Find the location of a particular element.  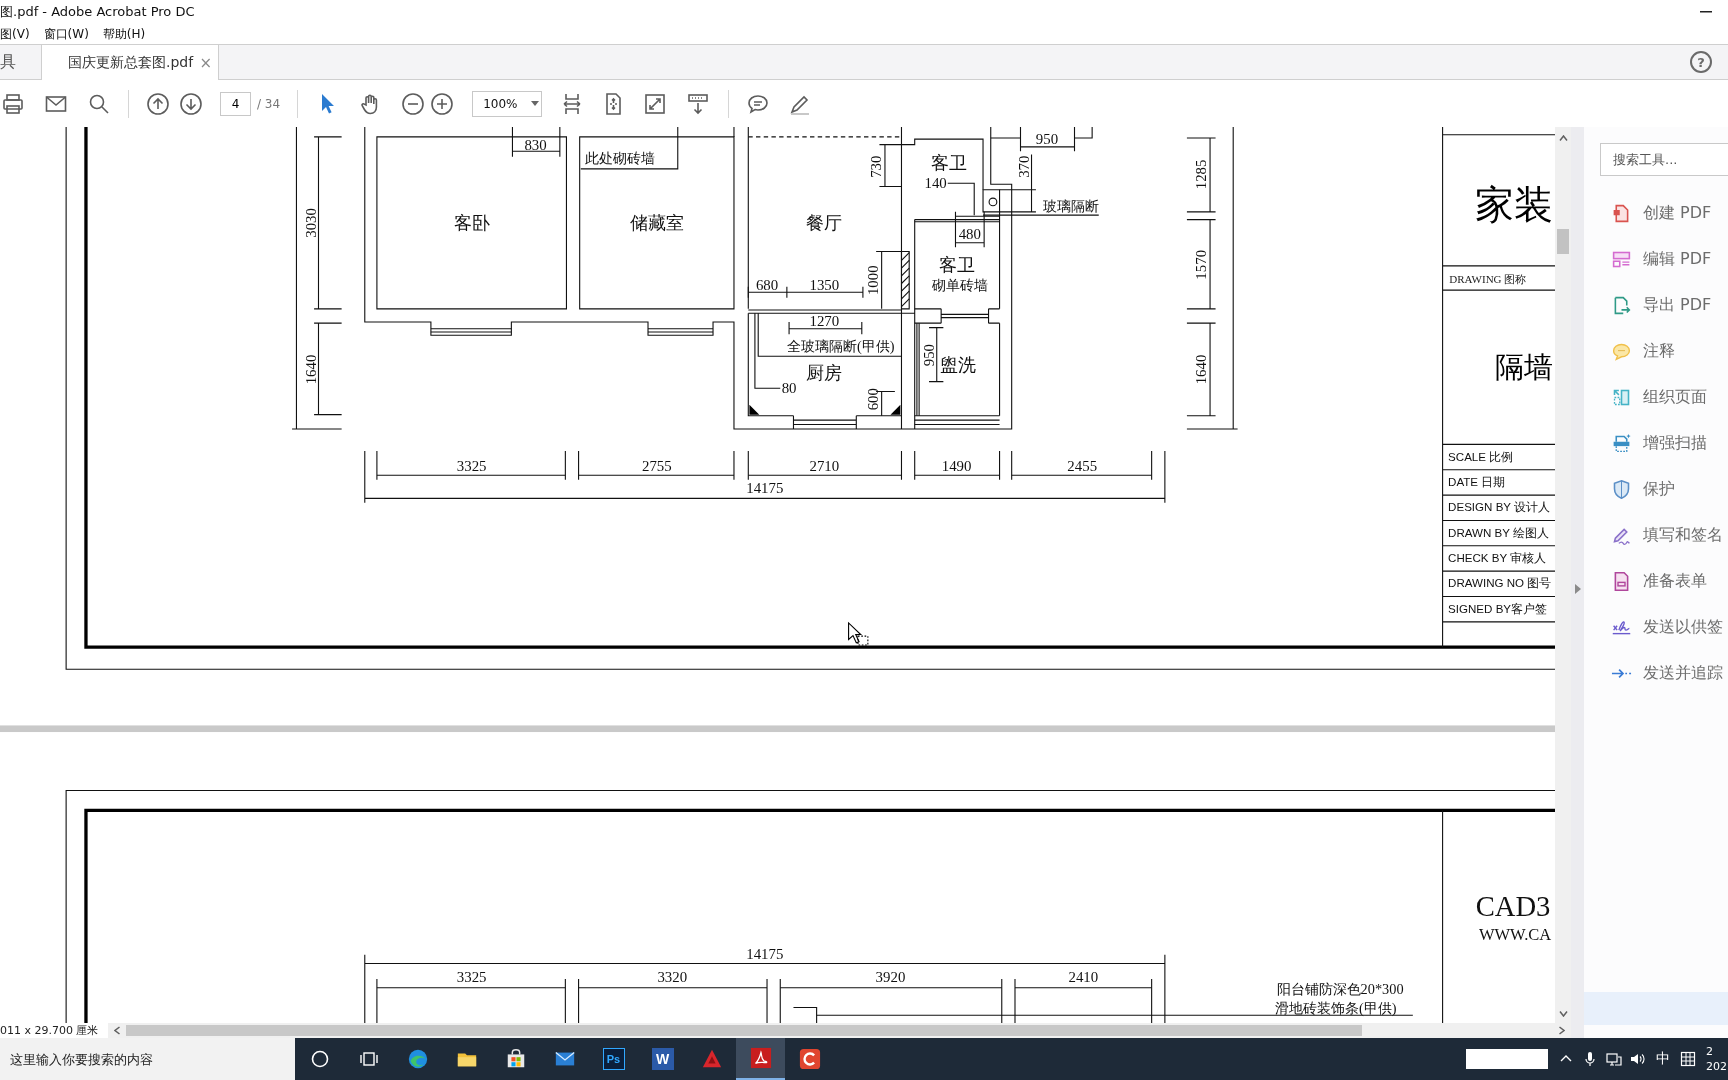

ring-icon is located at coordinates (319, 1059).